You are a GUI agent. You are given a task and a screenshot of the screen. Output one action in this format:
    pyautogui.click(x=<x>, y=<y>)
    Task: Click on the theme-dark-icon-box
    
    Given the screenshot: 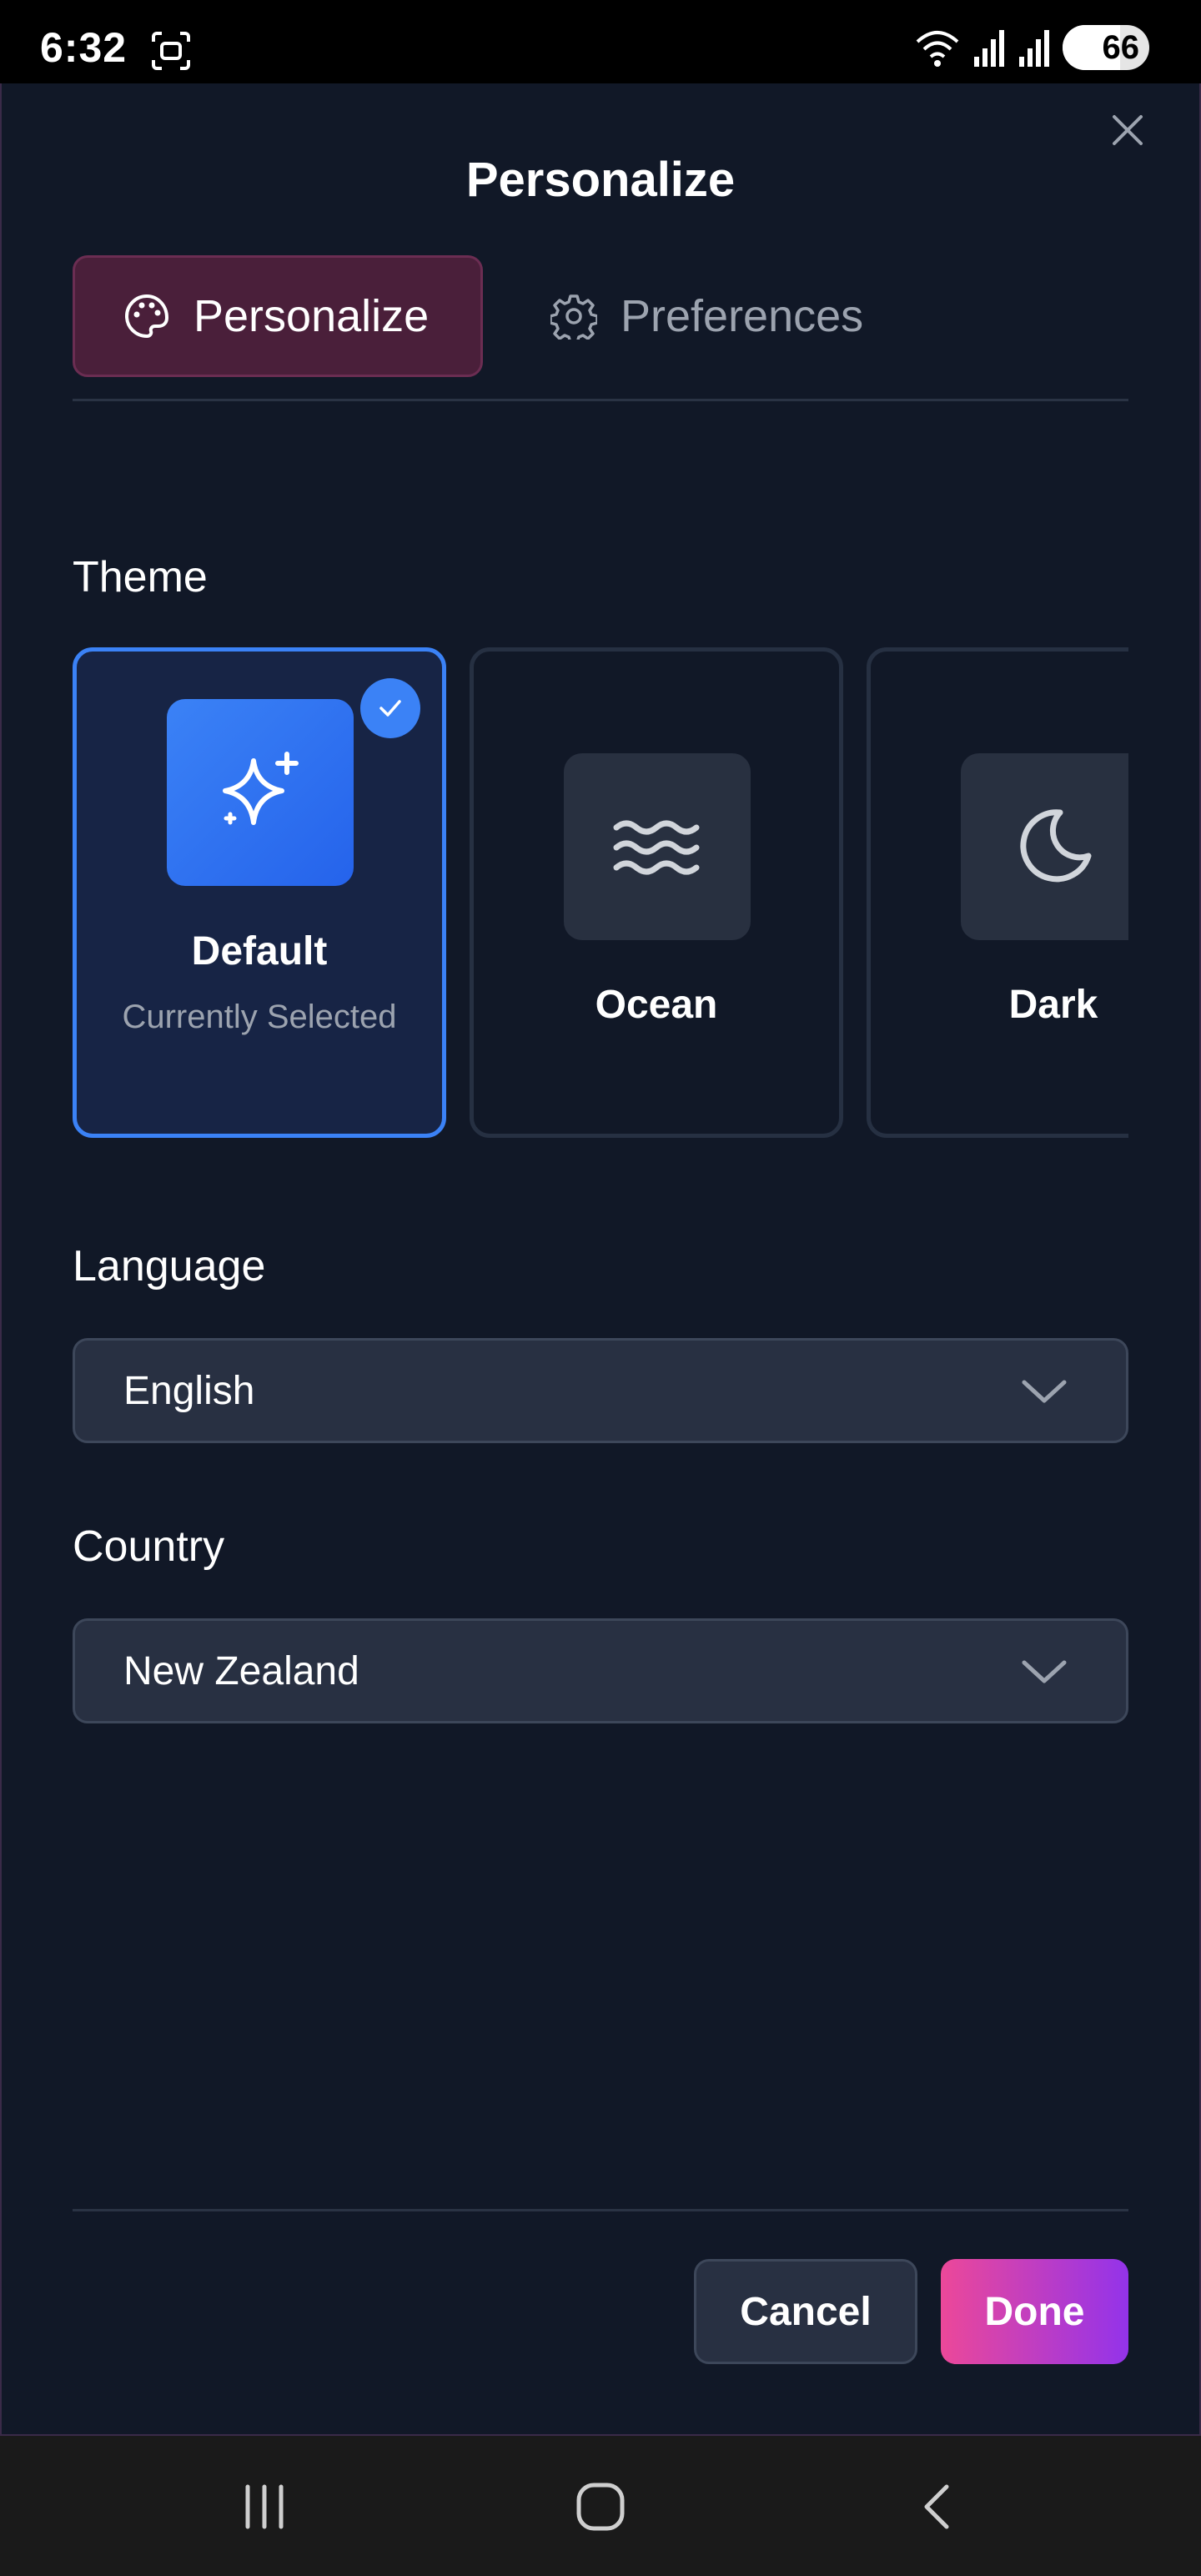 What is the action you would take?
    pyautogui.click(x=1044, y=846)
    